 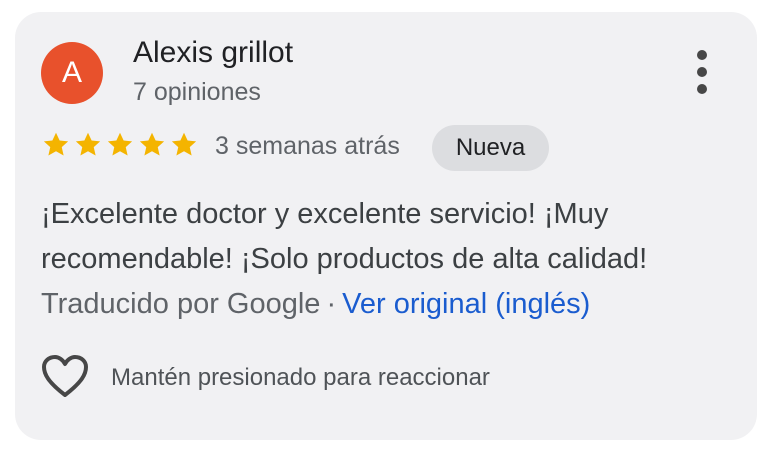 I want to click on react-hint: Mantén presionado para reaccionar, so click(x=300, y=377).